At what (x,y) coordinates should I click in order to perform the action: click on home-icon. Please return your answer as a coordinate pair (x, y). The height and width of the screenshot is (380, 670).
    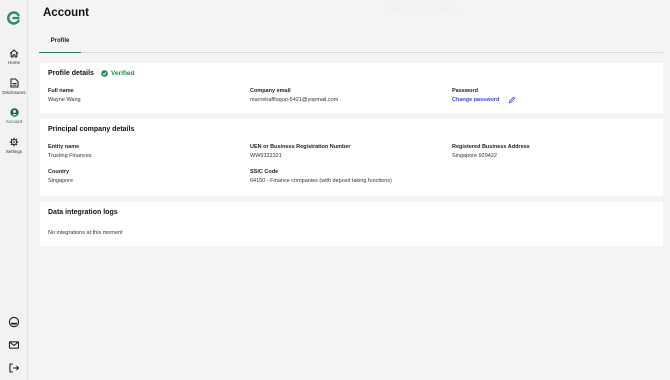
    Looking at the image, I should click on (14, 53).